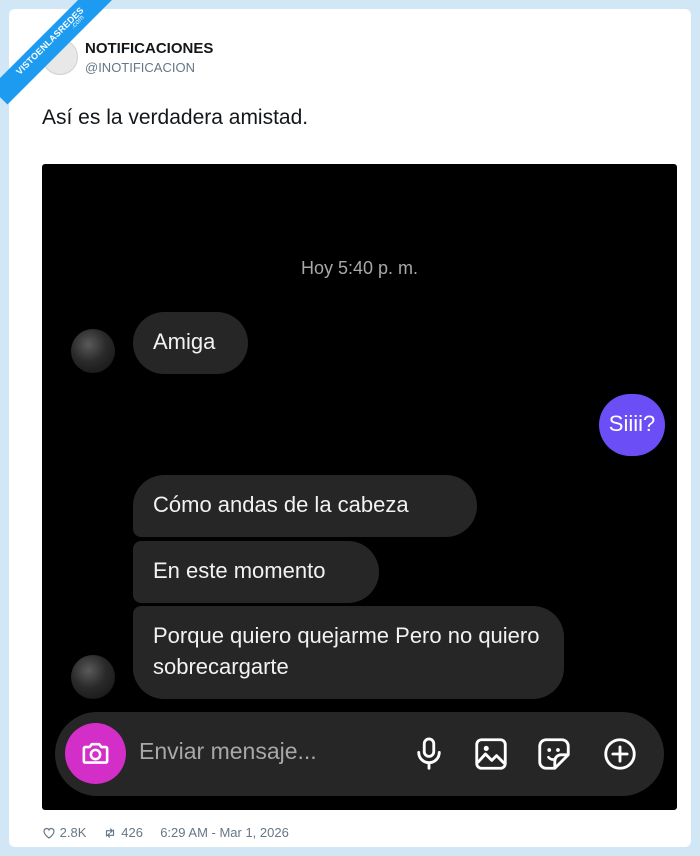 This screenshot has height=856, width=700. Describe the element at coordinates (149, 48) in the screenshot. I see `author-name: NOTIFICACIONES` at that location.